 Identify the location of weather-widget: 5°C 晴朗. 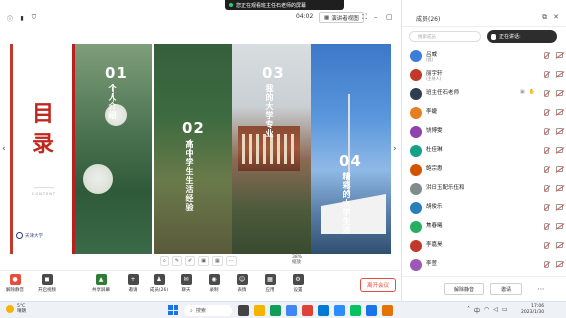
(16, 309).